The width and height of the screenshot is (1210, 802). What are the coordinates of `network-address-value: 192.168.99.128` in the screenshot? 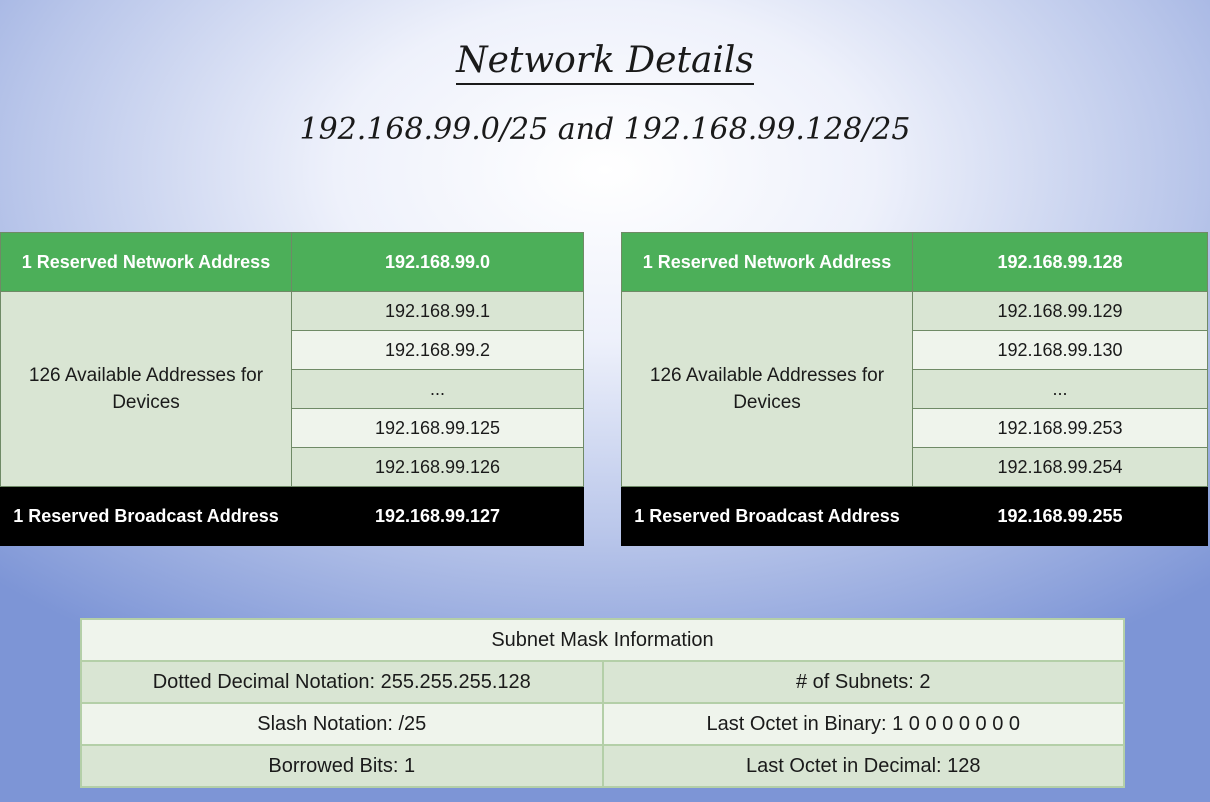 It's located at (1060, 262).